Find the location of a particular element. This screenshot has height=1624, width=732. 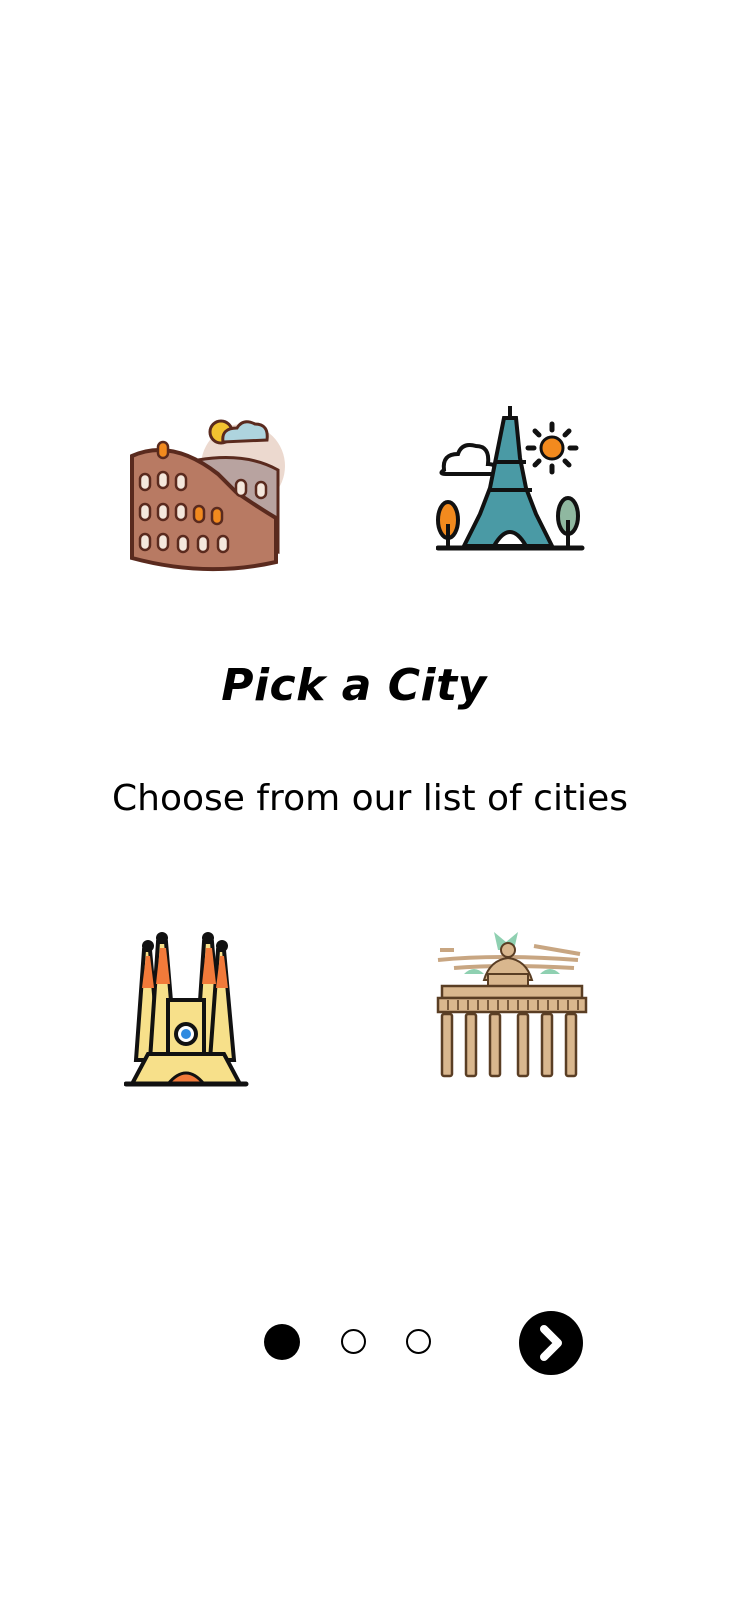

sagrada-familia-icon is located at coordinates (188, 1014).